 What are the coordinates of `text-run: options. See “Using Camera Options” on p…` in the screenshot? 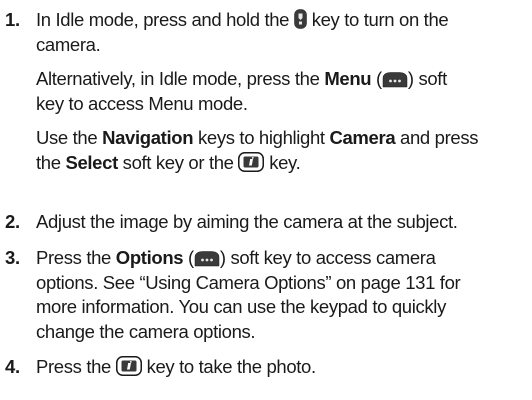 It's located at (248, 282).